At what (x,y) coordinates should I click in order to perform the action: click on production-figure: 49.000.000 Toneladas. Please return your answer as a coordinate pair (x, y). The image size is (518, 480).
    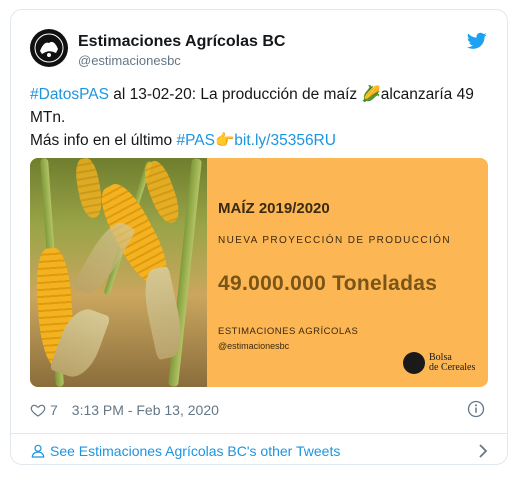
    Looking at the image, I should click on (328, 283).